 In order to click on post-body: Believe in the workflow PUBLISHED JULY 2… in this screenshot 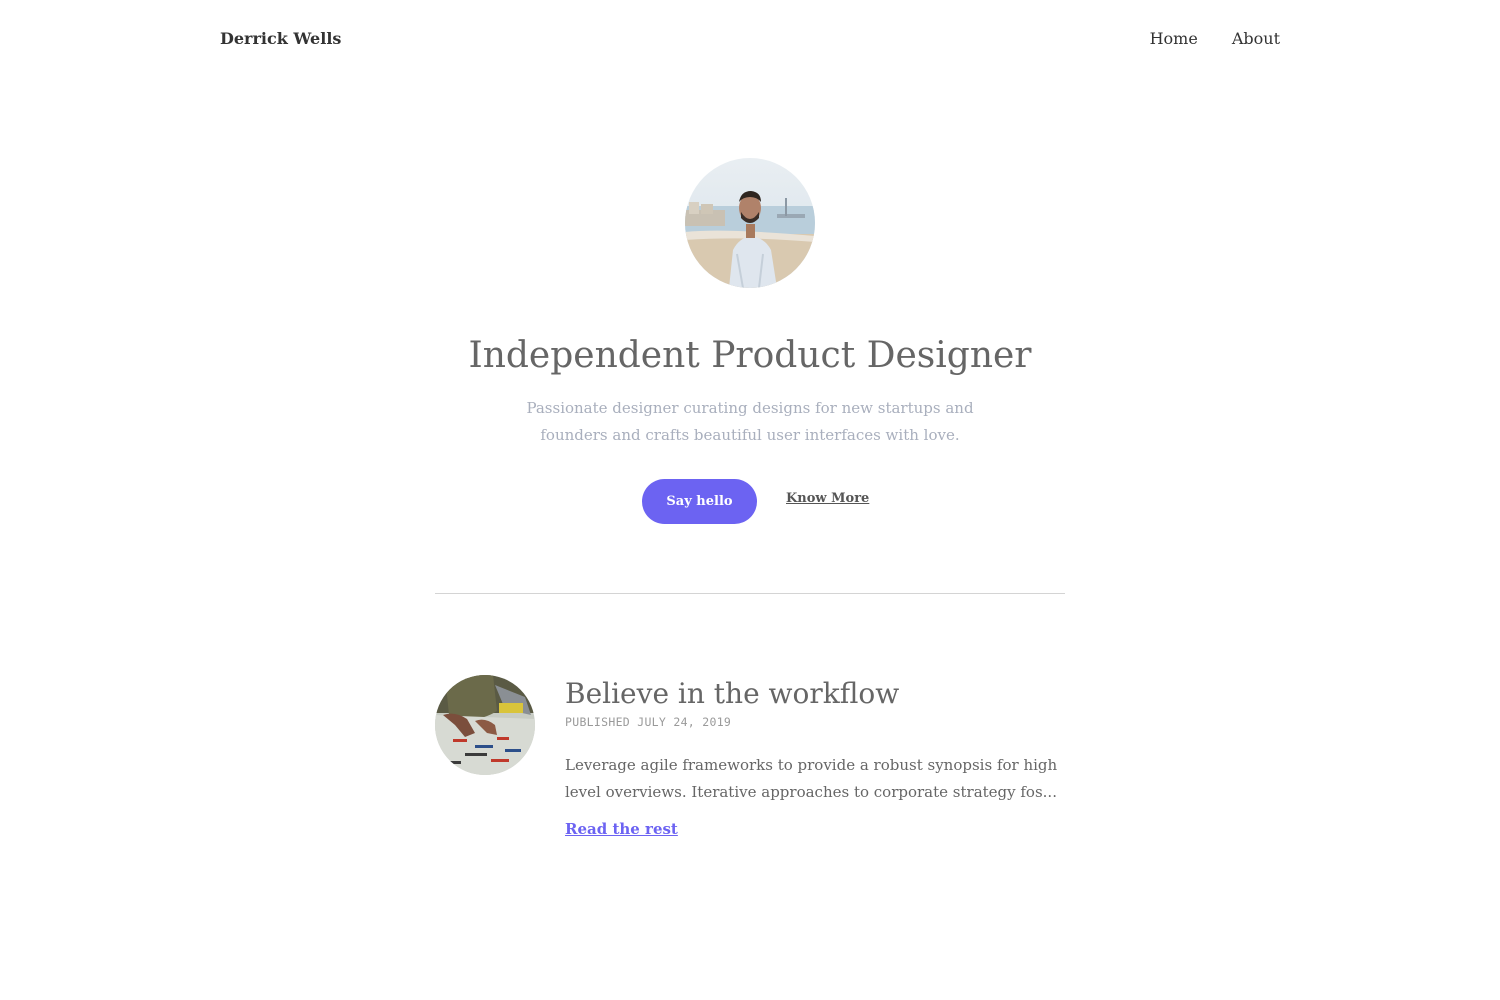, I will do `click(815, 756)`.